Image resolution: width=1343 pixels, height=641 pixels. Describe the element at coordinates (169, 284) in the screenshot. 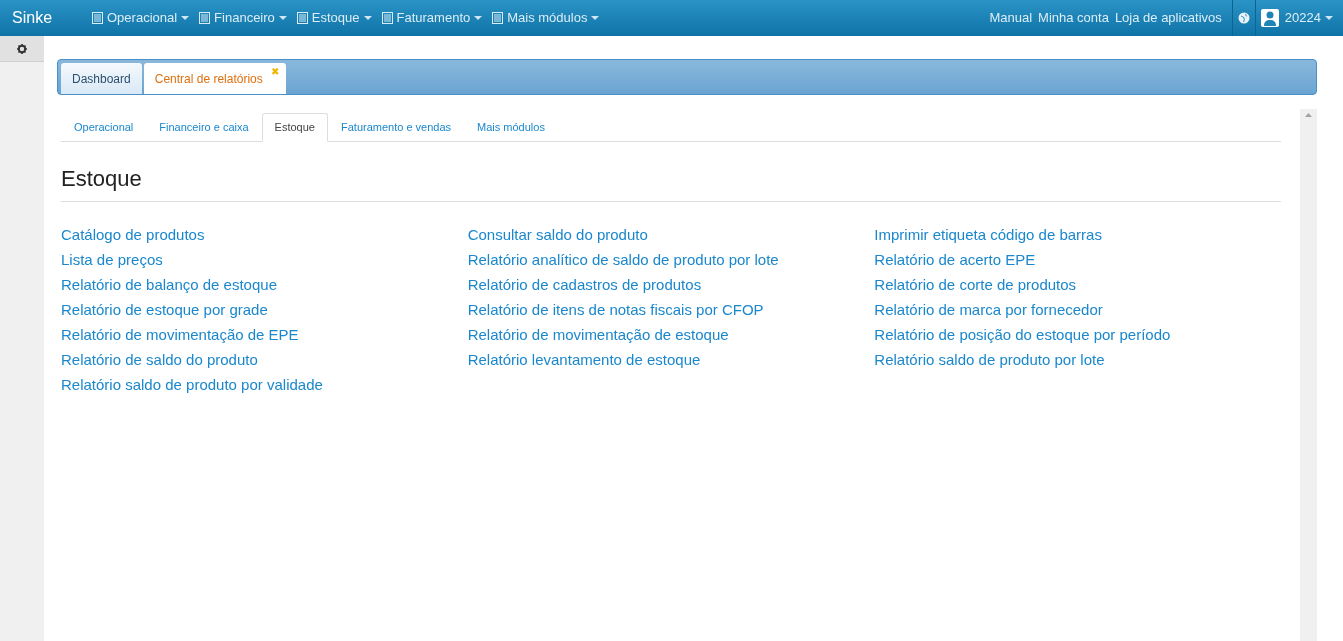

I see `report-link: Relatório de balanço de estoque` at that location.